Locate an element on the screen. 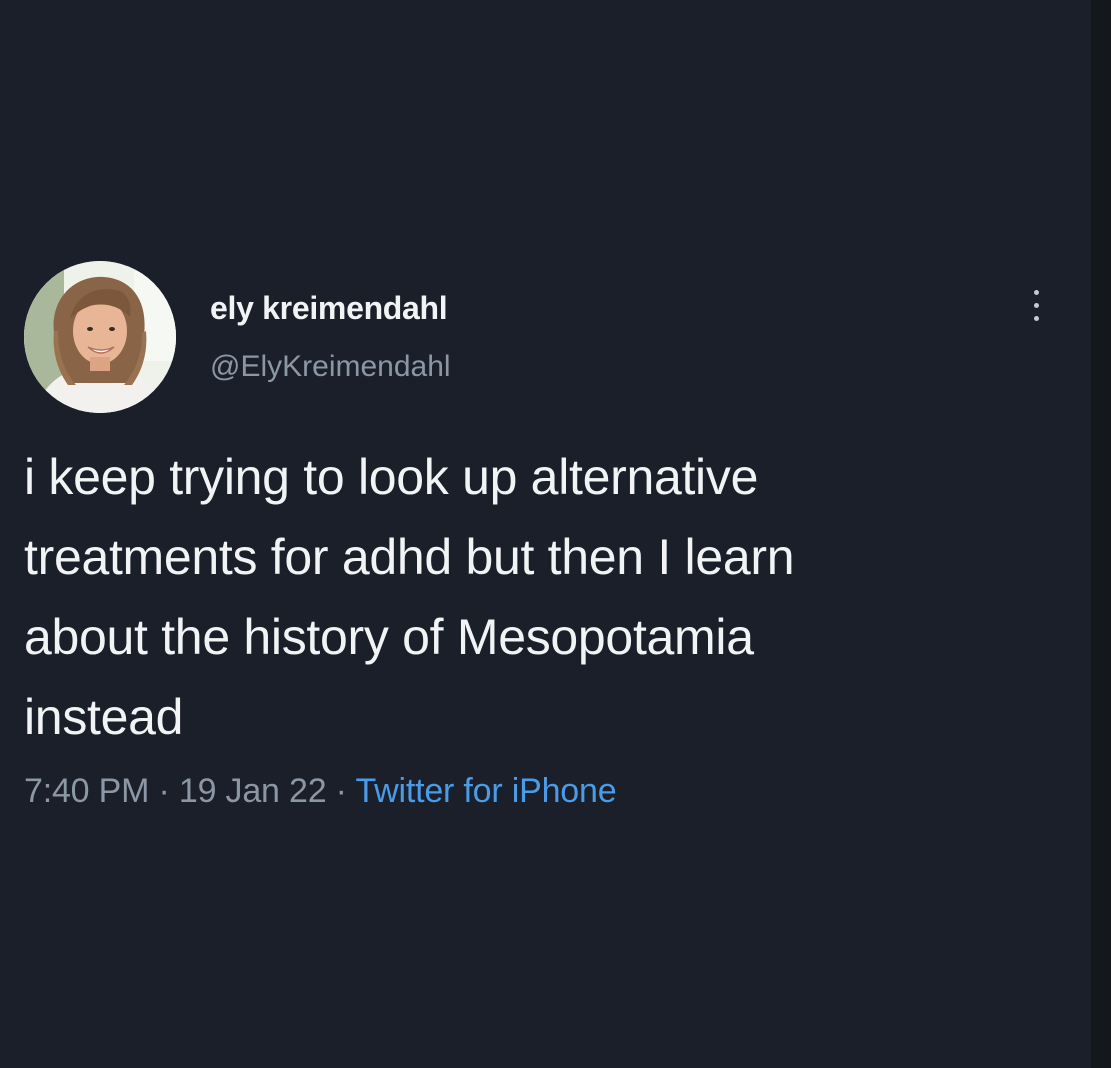 Image resolution: width=1111 pixels, height=1068 pixels. avatar is located at coordinates (100, 337).